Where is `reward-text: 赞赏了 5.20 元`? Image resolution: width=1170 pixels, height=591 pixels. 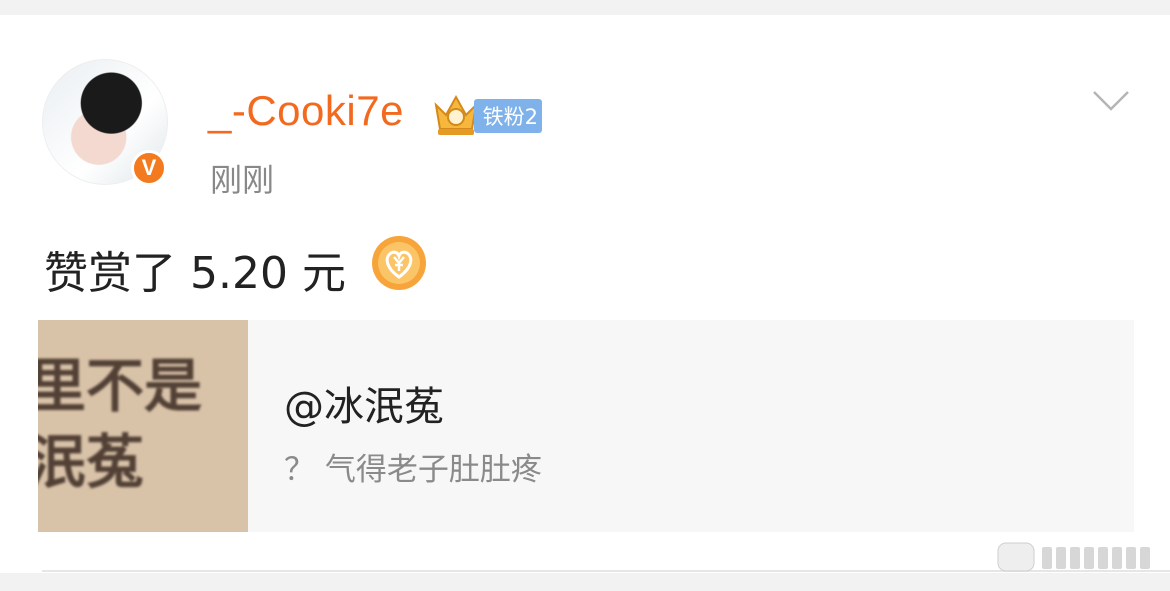 reward-text: 赞赏了 5.20 元 is located at coordinates (195, 273).